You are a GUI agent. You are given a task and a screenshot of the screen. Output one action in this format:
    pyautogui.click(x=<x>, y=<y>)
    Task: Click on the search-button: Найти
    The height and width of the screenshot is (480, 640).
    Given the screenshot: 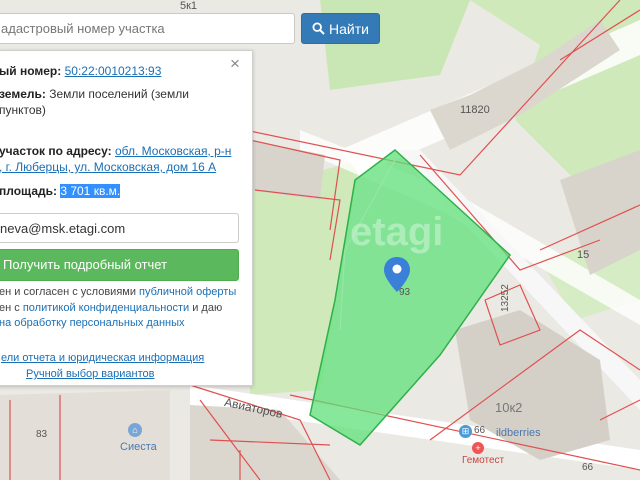 What is the action you would take?
    pyautogui.click(x=340, y=28)
    